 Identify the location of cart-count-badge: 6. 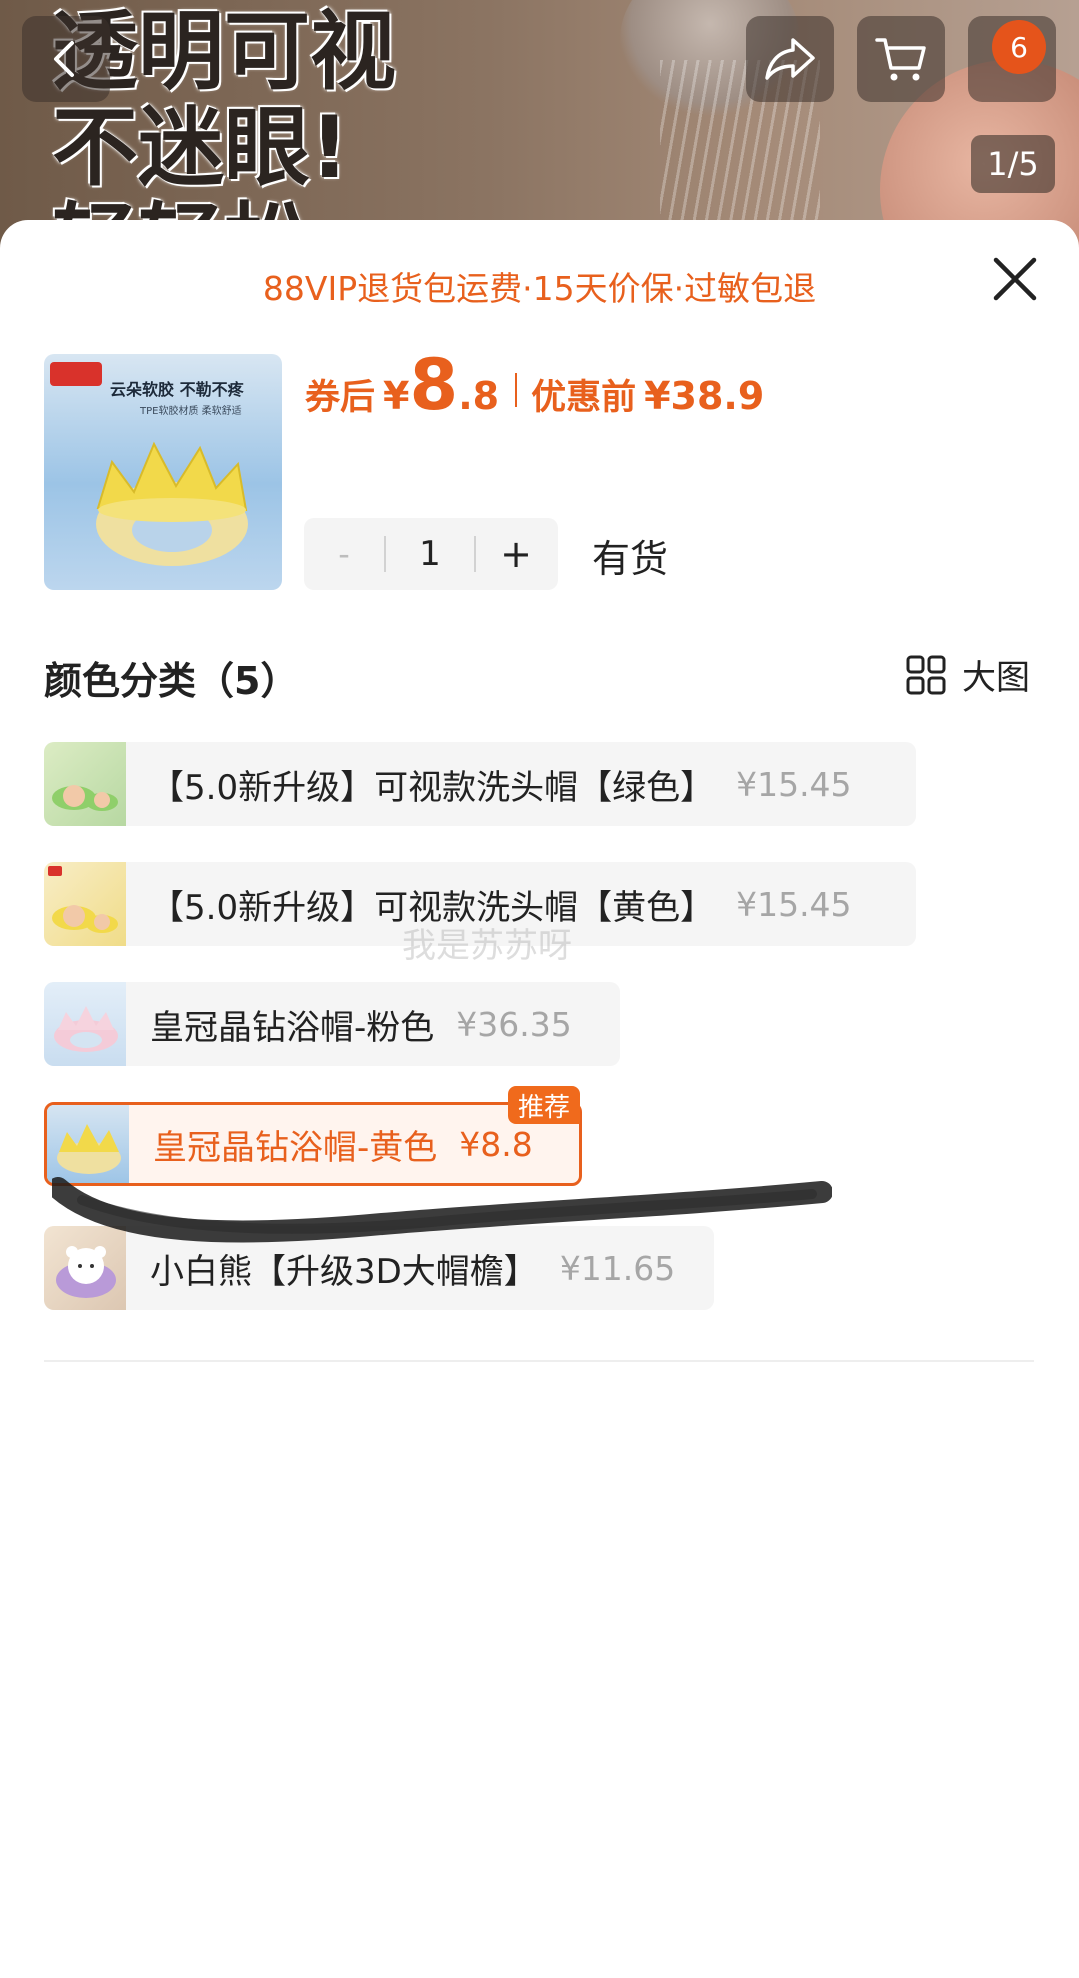
(1019, 47).